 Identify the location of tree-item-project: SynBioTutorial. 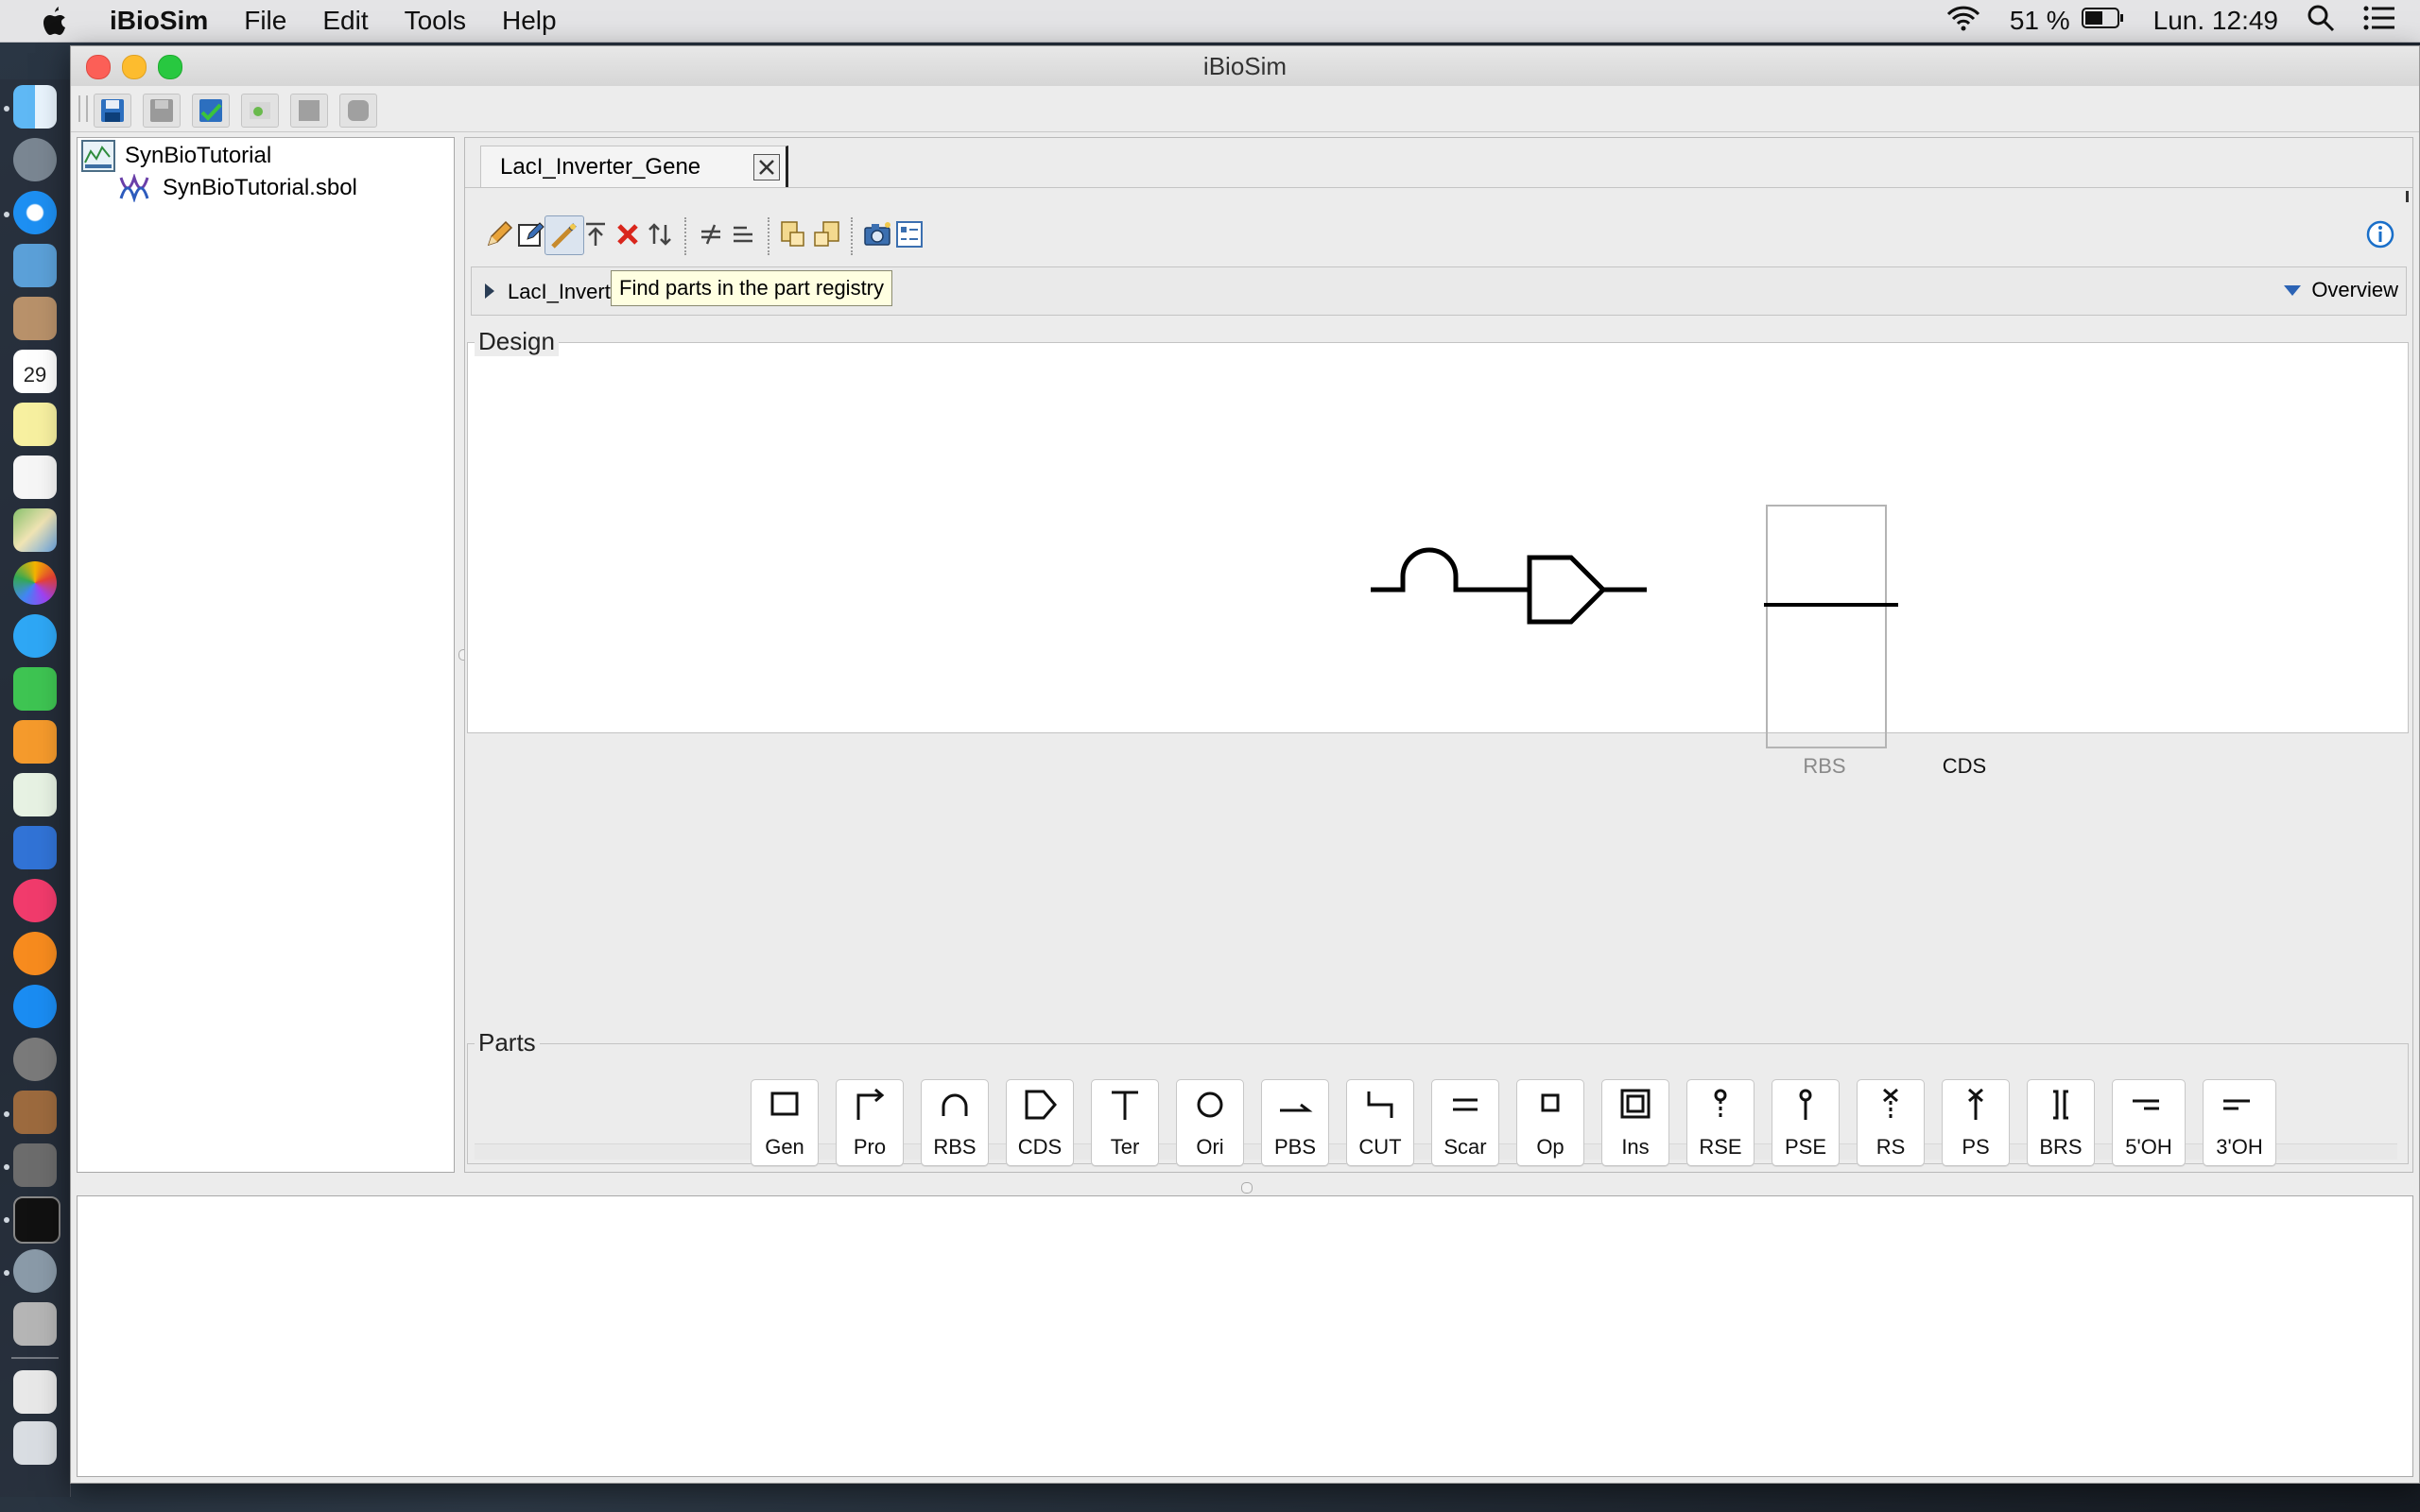
(176, 156).